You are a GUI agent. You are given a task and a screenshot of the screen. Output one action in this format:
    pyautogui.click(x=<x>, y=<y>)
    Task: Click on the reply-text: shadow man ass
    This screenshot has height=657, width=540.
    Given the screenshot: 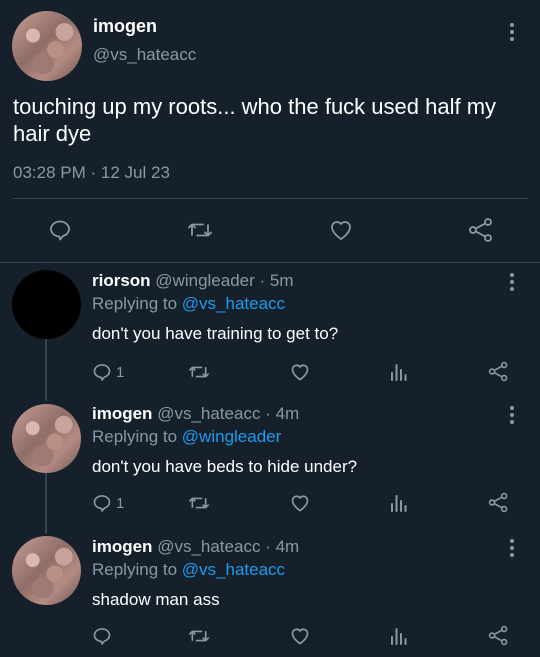 What is the action you would take?
    pyautogui.click(x=156, y=599)
    